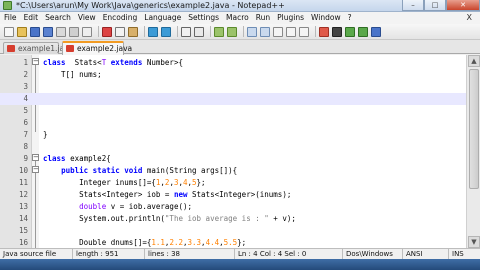  Describe the element at coordinates (120, 31) in the screenshot. I see `copy-icon` at that location.